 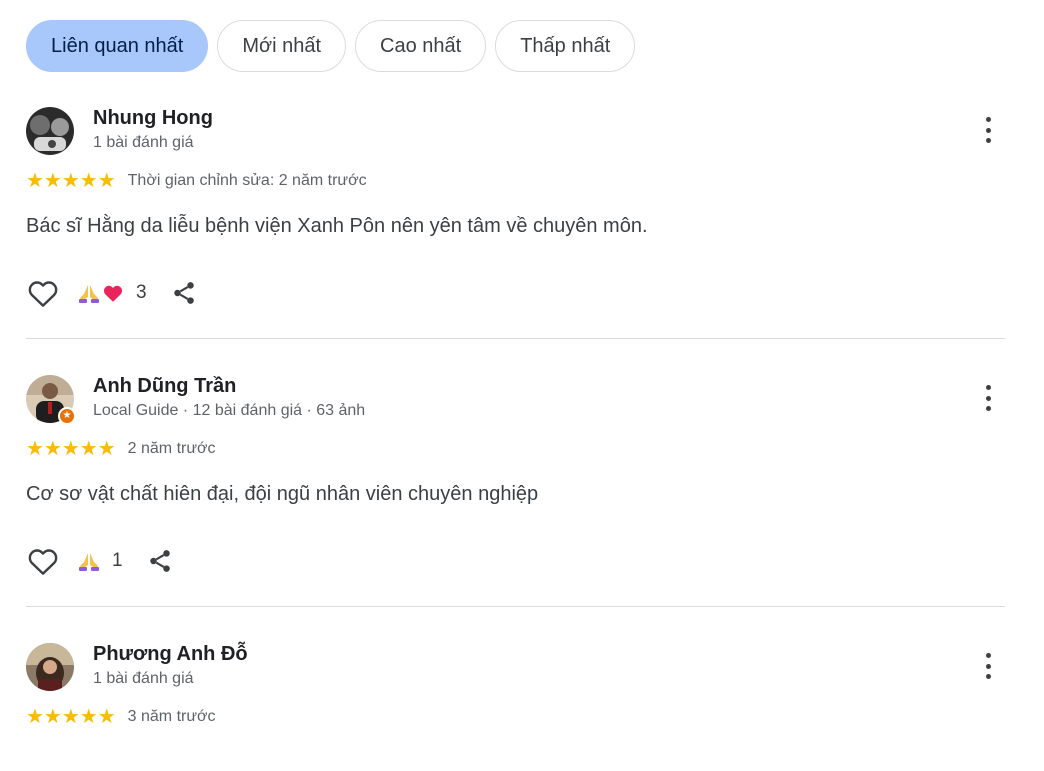 I want to click on reaction-summary: 3, so click(x=112, y=293).